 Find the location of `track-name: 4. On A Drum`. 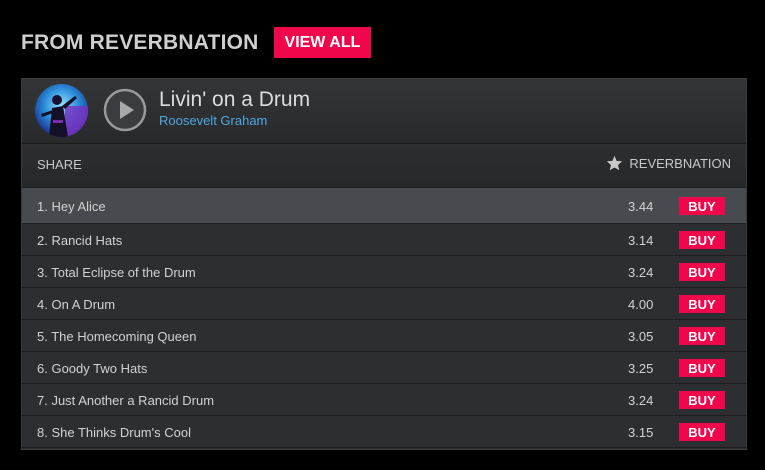

track-name: 4. On A Drum is located at coordinates (76, 304).